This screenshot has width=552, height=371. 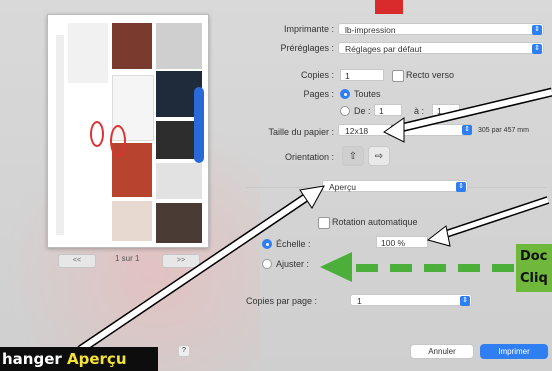 What do you see at coordinates (398, 76) in the screenshot?
I see `duplex-checkbox` at bounding box center [398, 76].